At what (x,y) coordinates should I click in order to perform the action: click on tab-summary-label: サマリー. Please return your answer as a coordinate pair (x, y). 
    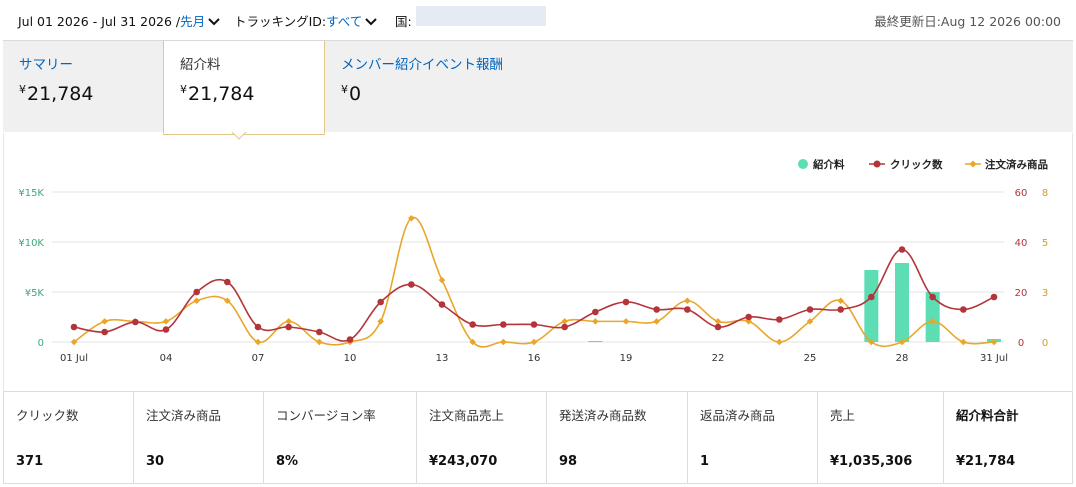
    Looking at the image, I should click on (46, 65).